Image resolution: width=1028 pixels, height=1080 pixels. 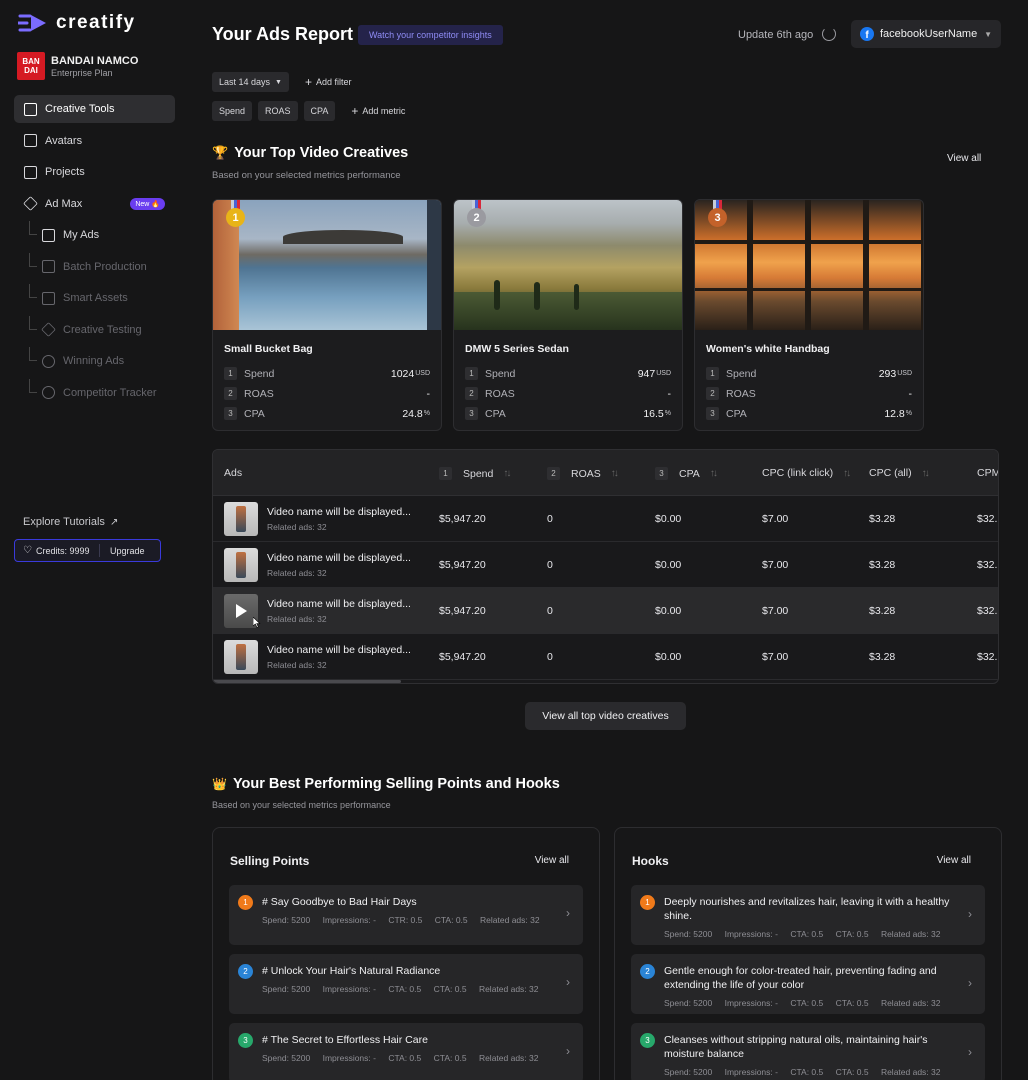 I want to click on related-ads: Related ads: 32, so click(x=297, y=619).